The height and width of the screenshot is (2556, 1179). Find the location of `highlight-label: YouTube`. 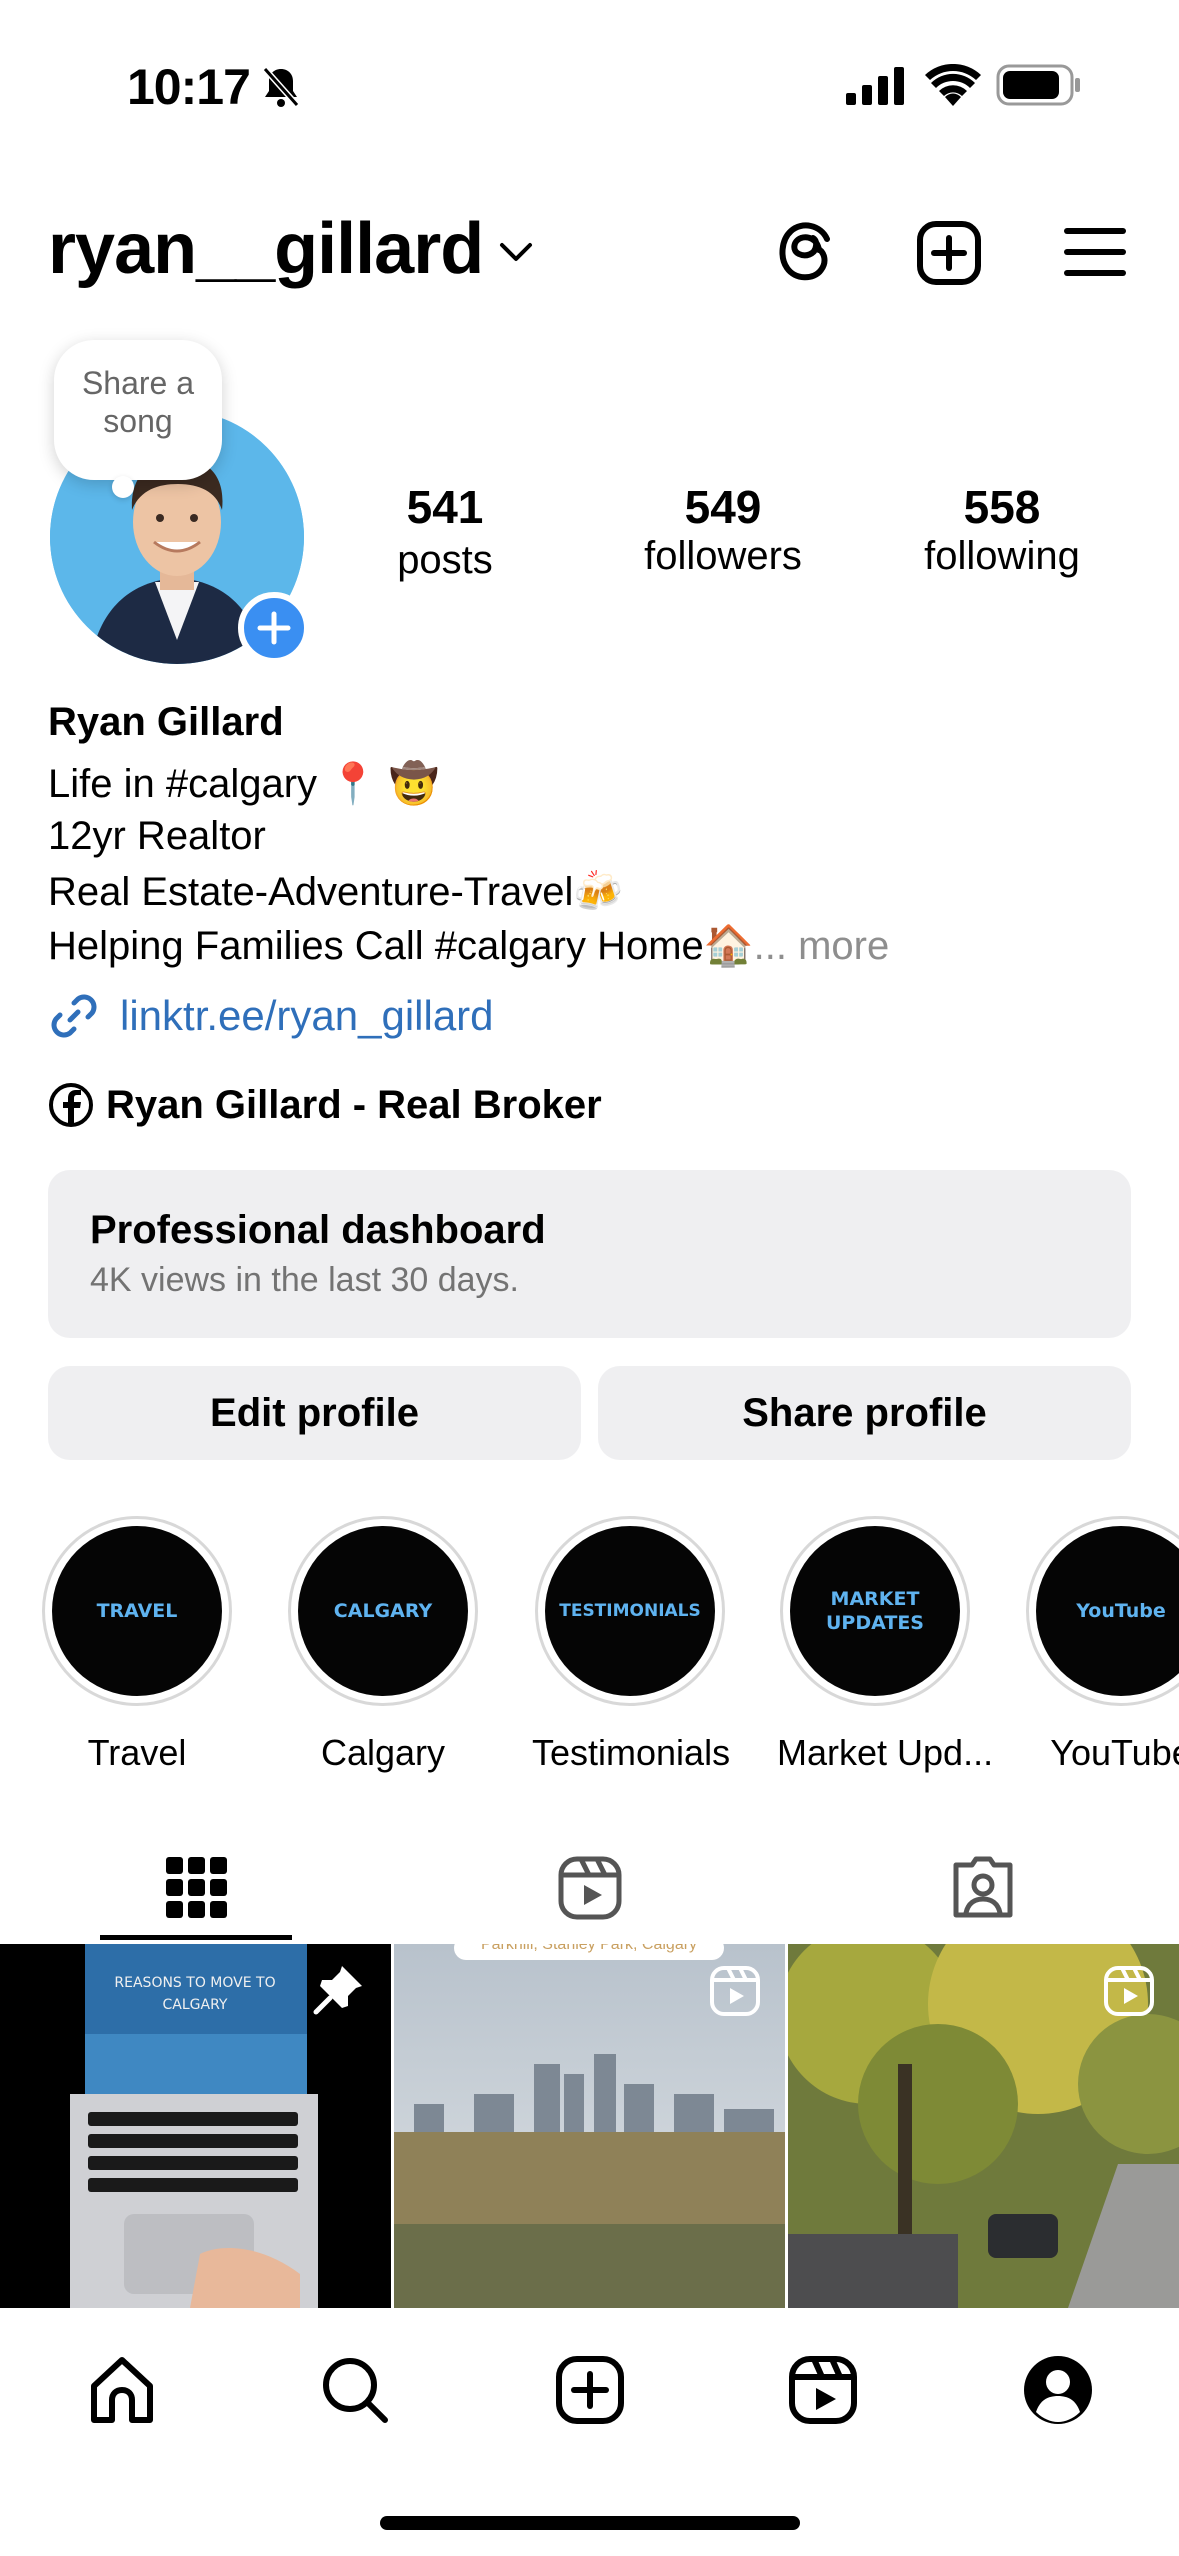

highlight-label: YouTube is located at coordinates (1114, 1752).